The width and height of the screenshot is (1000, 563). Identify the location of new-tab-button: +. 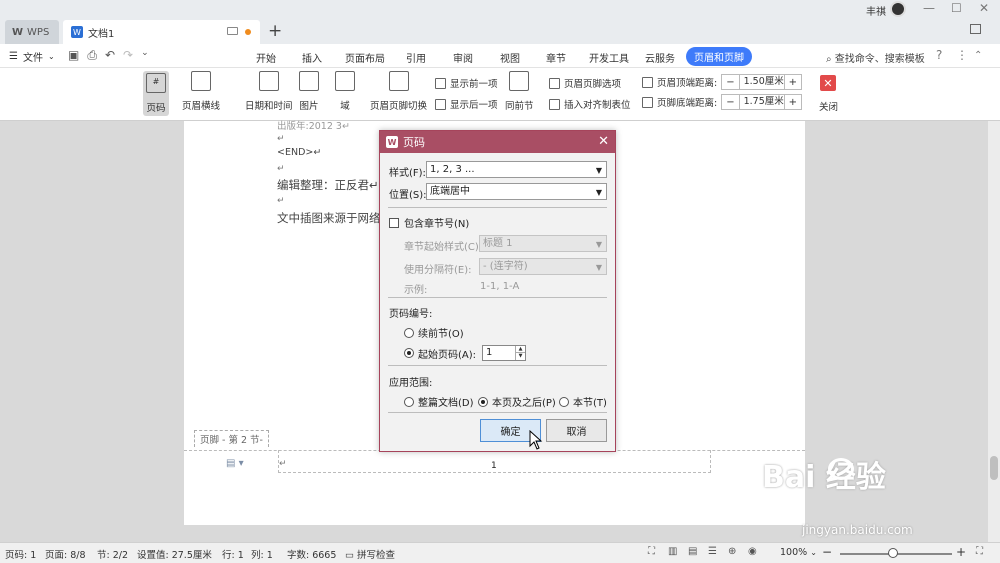
(275, 31).